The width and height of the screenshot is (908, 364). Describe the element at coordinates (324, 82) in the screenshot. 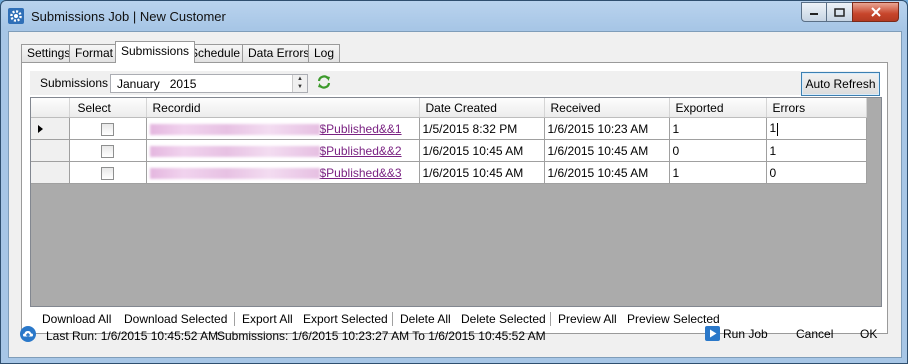

I see `refresh-icon` at that location.